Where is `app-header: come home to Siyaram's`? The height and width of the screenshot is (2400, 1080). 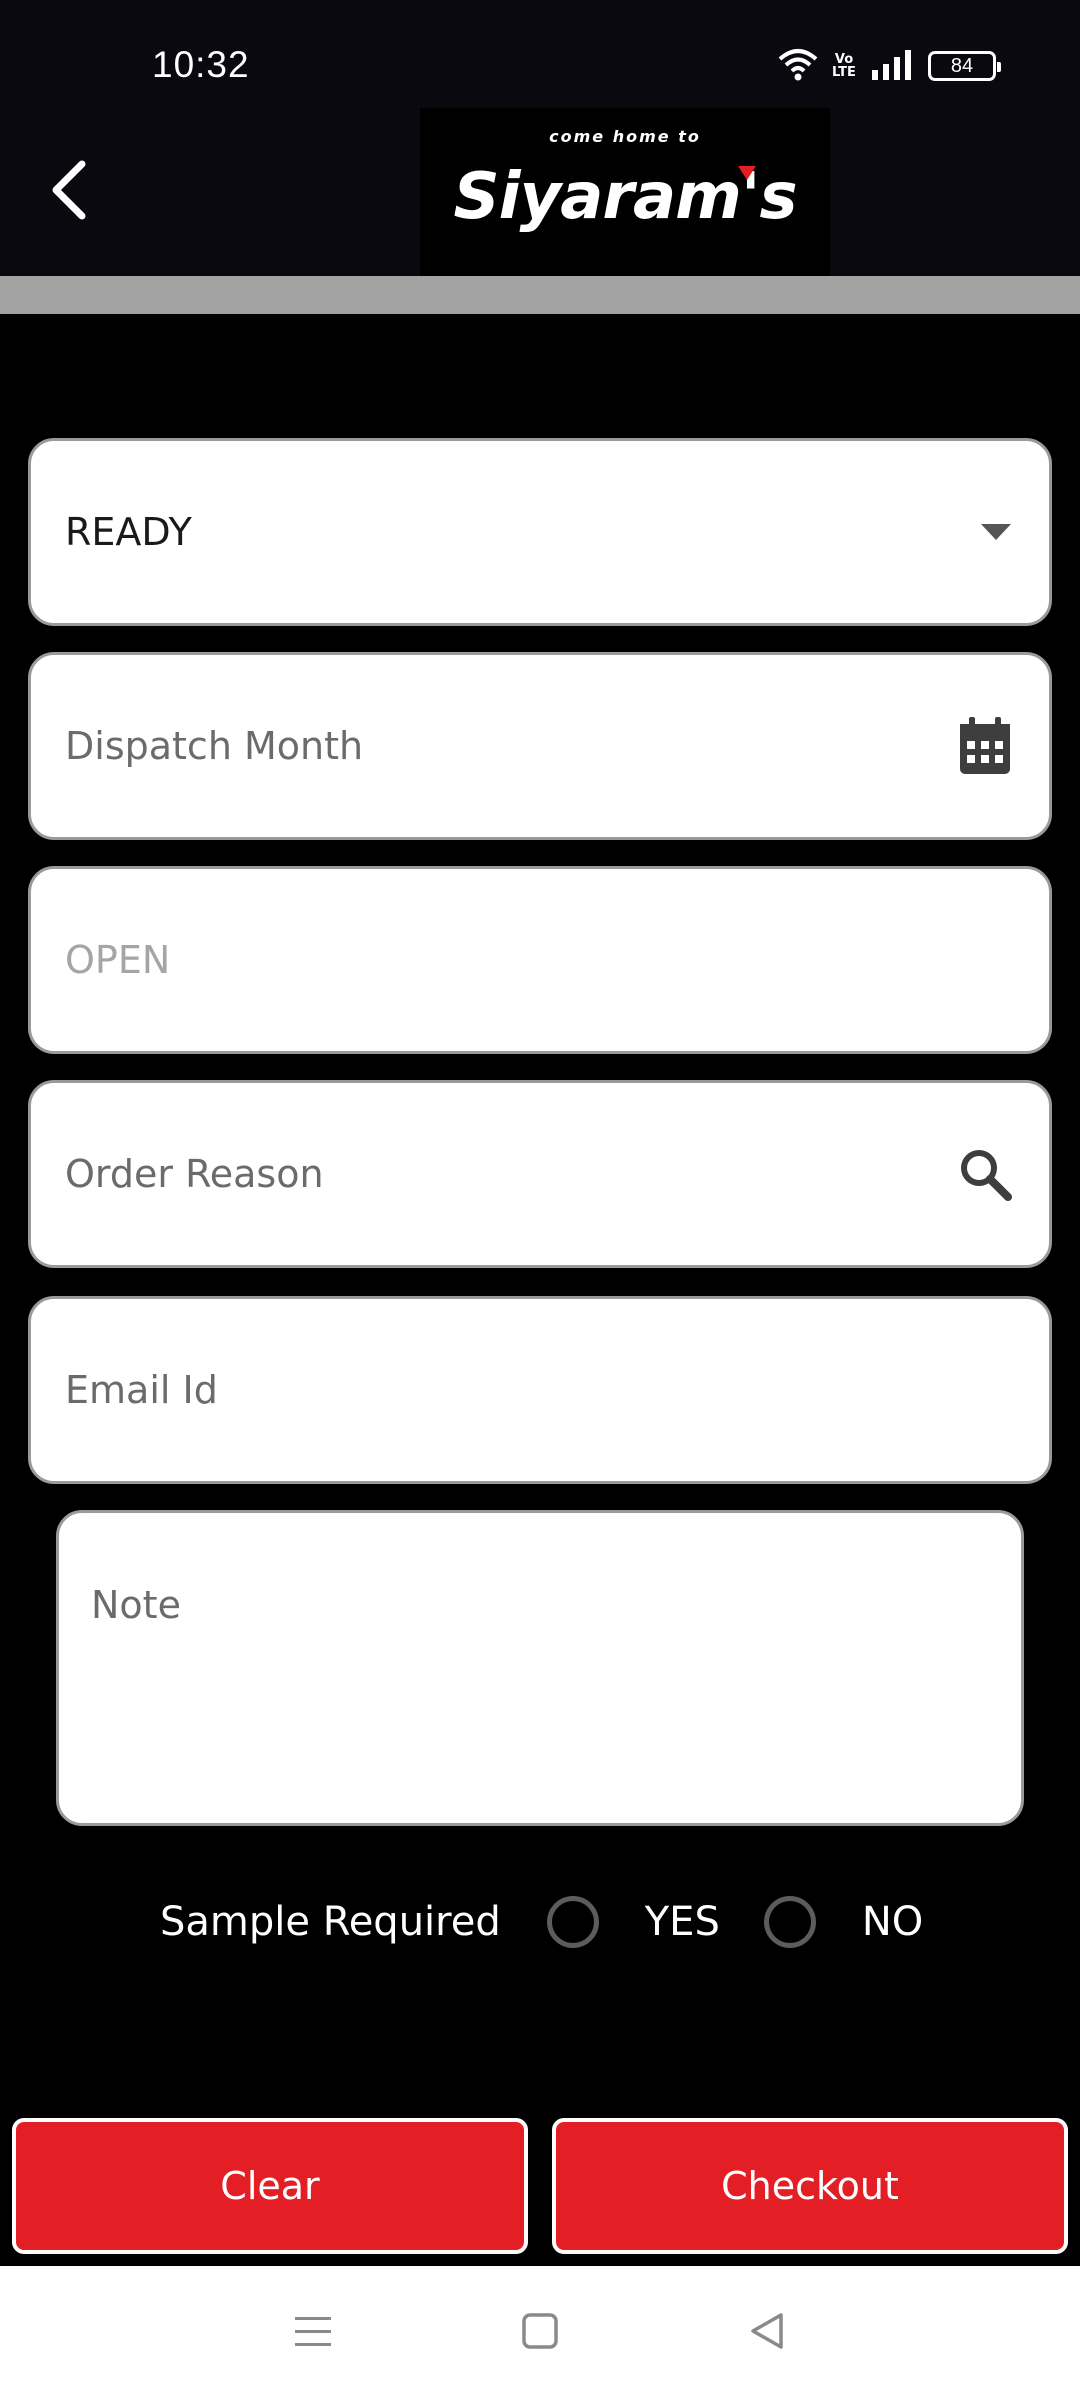 app-header: come home to Siyaram's is located at coordinates (540, 192).